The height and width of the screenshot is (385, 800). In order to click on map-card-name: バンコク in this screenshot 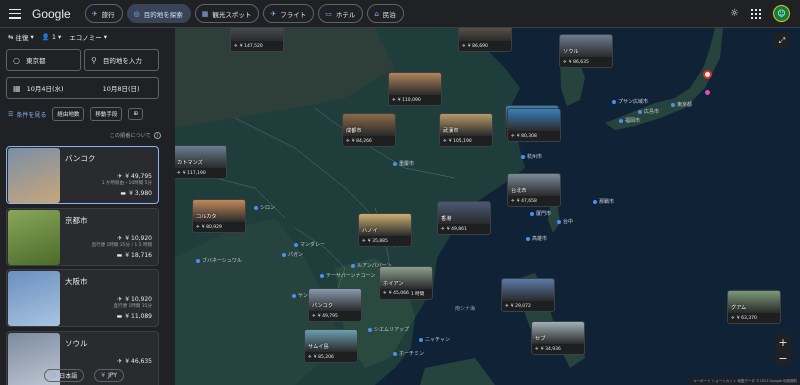, I will do `click(323, 306)`.